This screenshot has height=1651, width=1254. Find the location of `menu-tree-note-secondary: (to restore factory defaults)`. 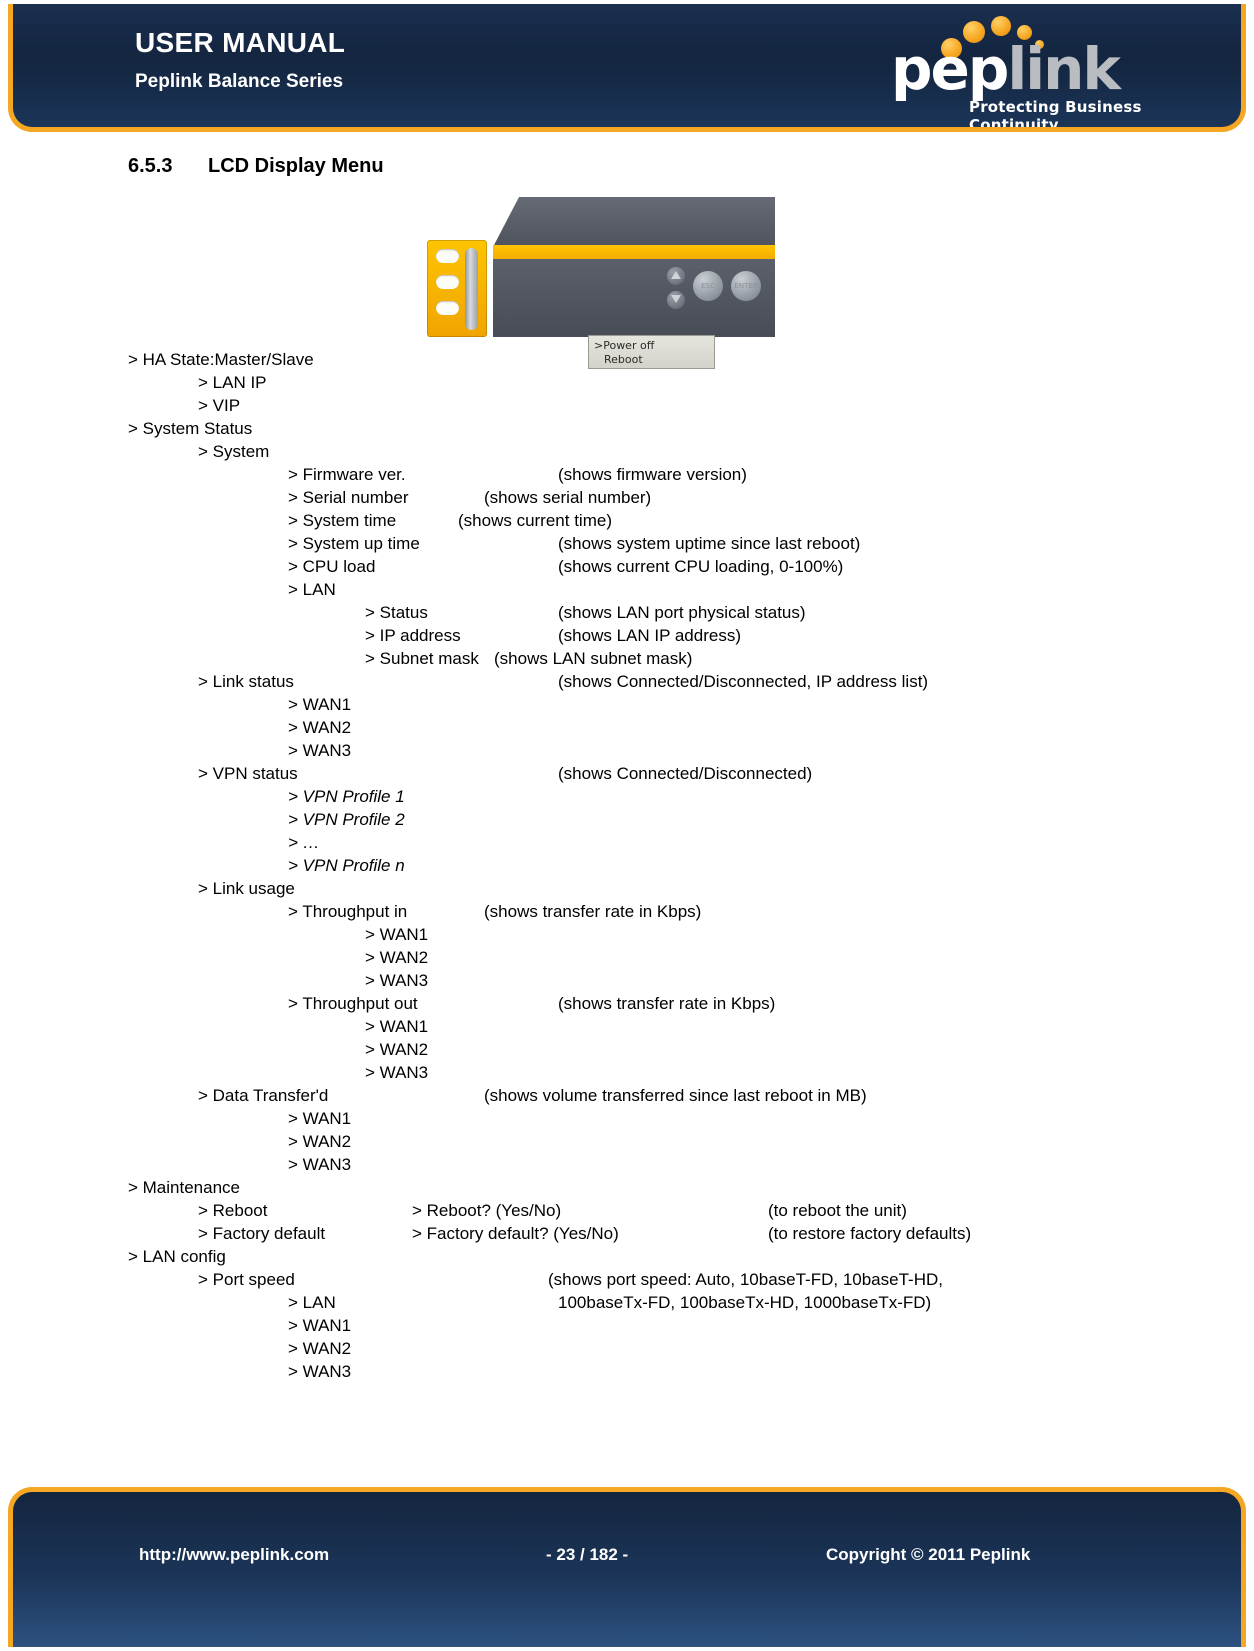

menu-tree-note-secondary: (to restore factory defaults) is located at coordinates (870, 1233).